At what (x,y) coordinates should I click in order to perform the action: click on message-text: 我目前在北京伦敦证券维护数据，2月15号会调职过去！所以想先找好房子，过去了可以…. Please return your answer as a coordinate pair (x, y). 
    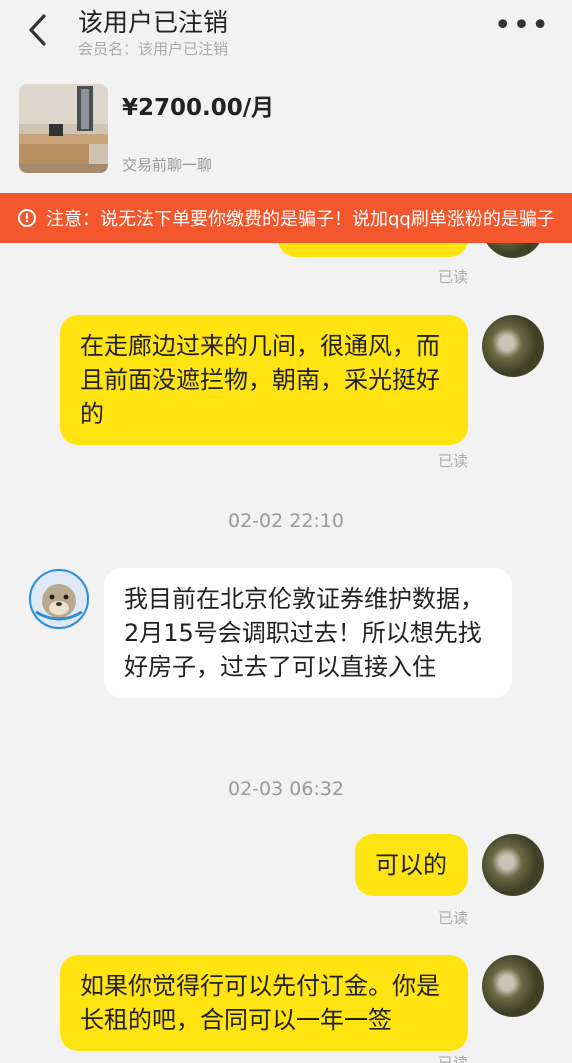
    Looking at the image, I should click on (304, 633).